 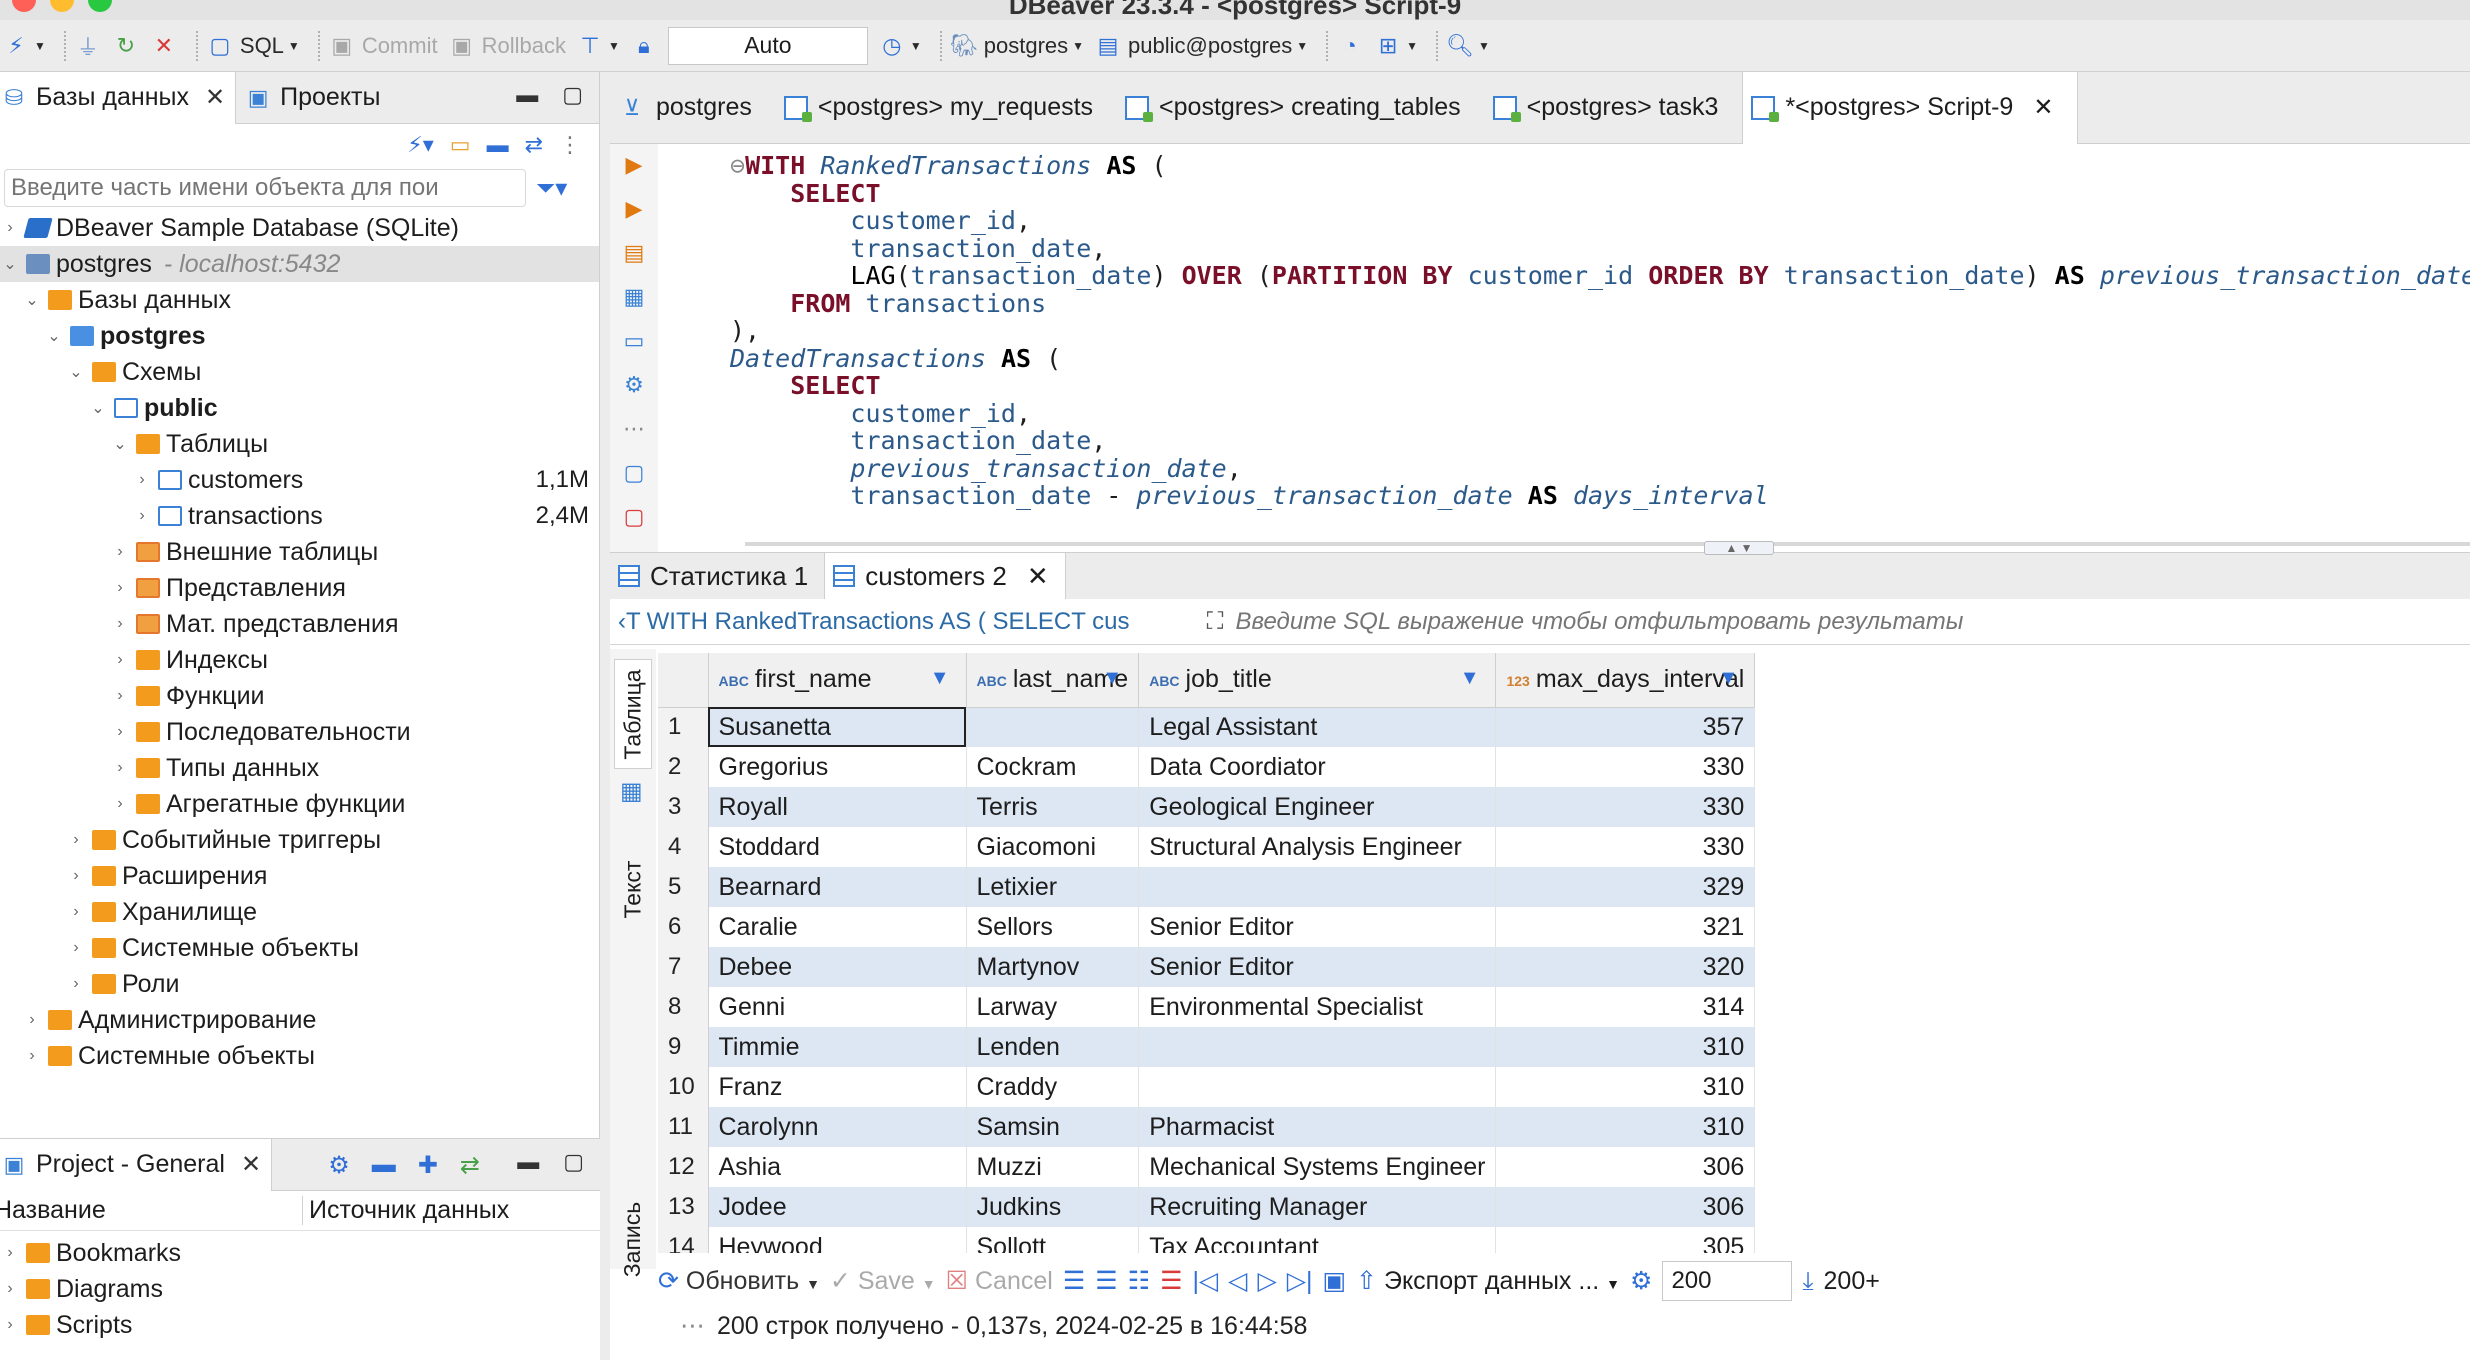 What do you see at coordinates (1625, 1240) in the screenshot?
I see `cell-max-days-interval: 305` at bounding box center [1625, 1240].